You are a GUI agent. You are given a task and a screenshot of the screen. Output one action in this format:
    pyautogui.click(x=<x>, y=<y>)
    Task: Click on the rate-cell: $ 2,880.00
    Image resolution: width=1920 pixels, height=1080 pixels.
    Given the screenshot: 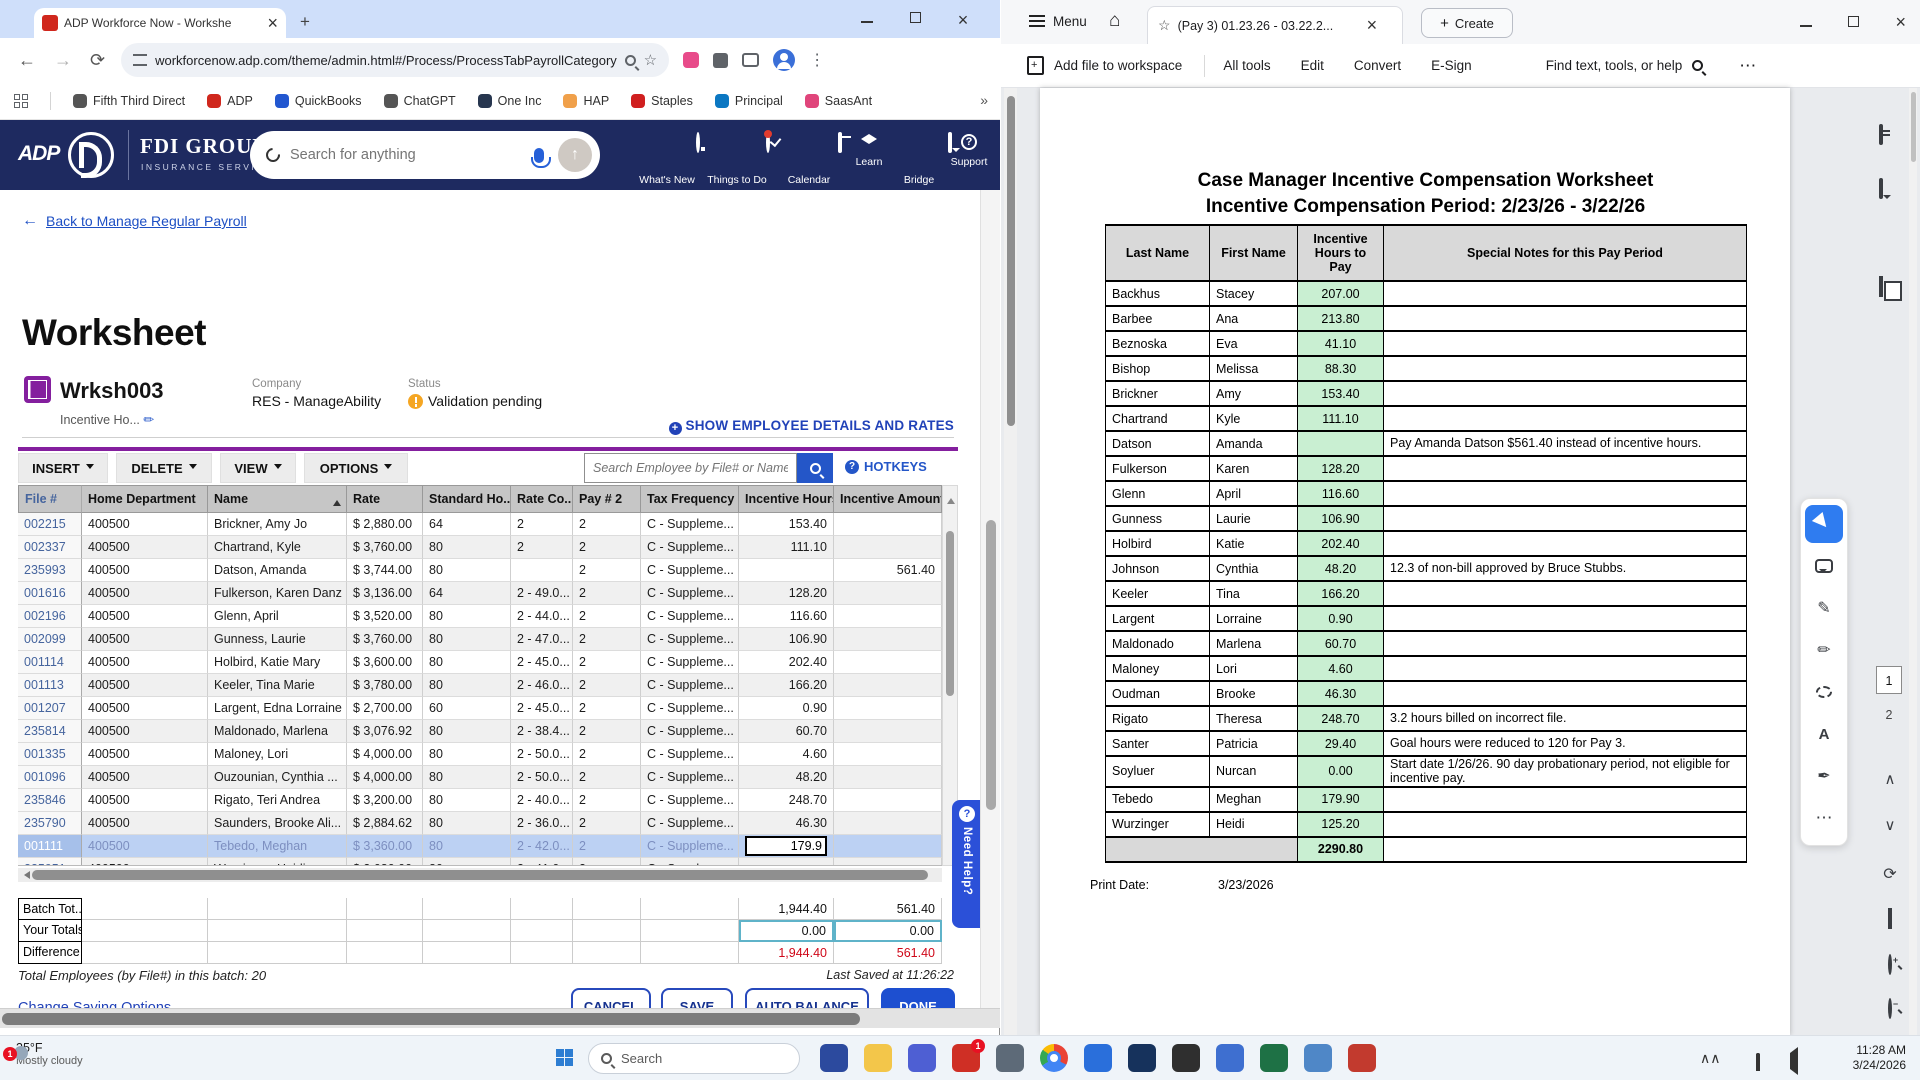 What is the action you would take?
    pyautogui.click(x=385, y=524)
    